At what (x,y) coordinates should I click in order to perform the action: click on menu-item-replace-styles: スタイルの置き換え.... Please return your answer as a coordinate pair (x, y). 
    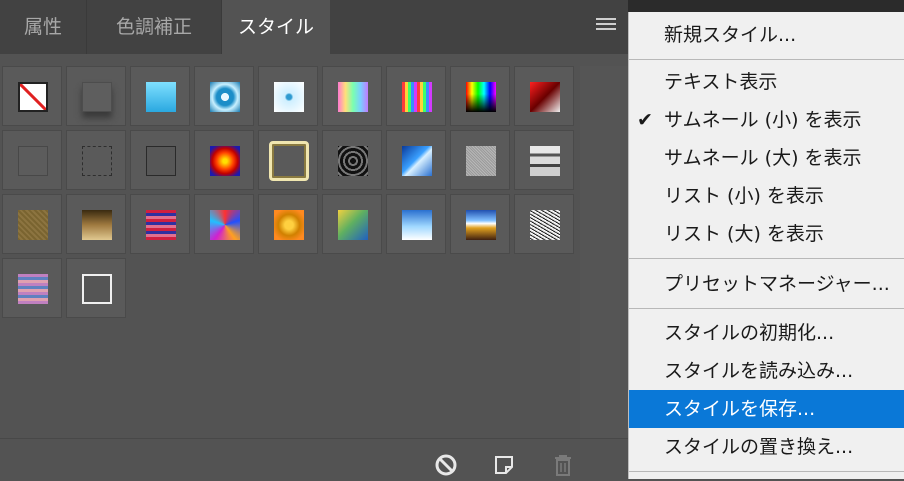
    Looking at the image, I should click on (766, 447).